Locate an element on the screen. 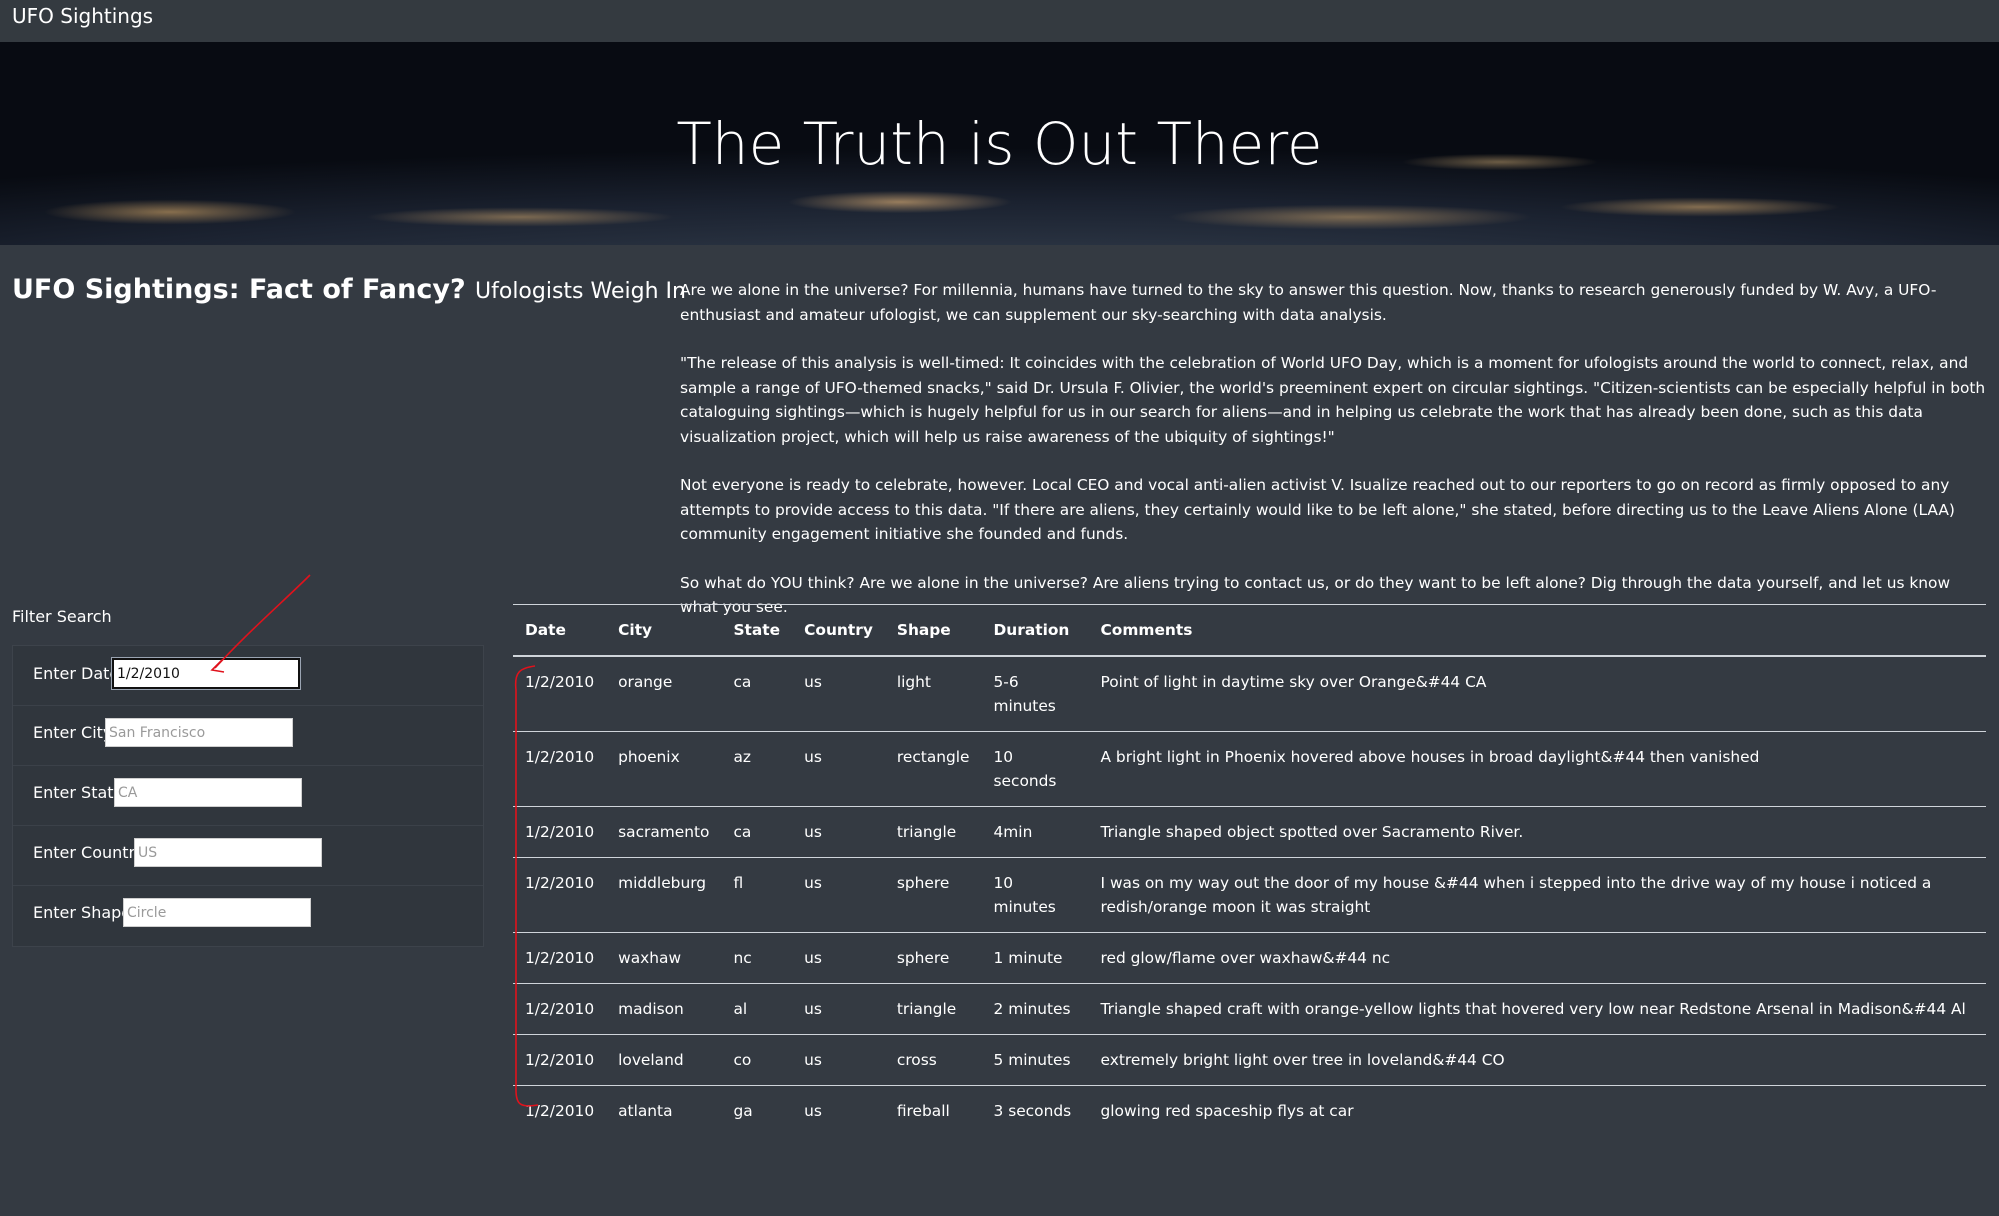 This screenshot has width=1999, height=1216. filter-row-date: Enter Date is located at coordinates (248, 676).